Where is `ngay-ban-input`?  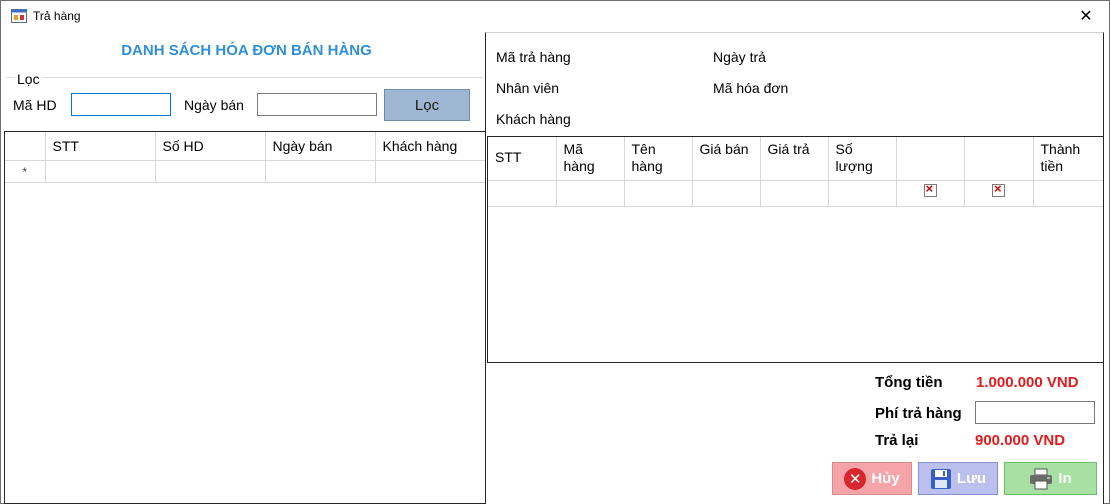
ngay-ban-input is located at coordinates (317, 104).